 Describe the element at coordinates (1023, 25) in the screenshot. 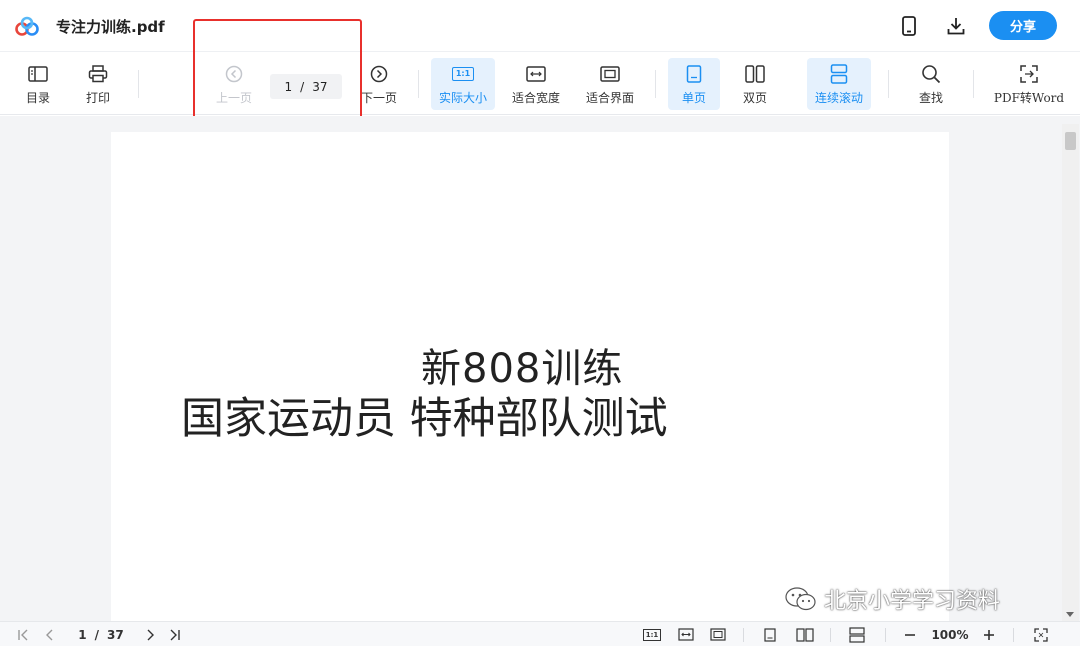

I see `share-button: 分享` at that location.